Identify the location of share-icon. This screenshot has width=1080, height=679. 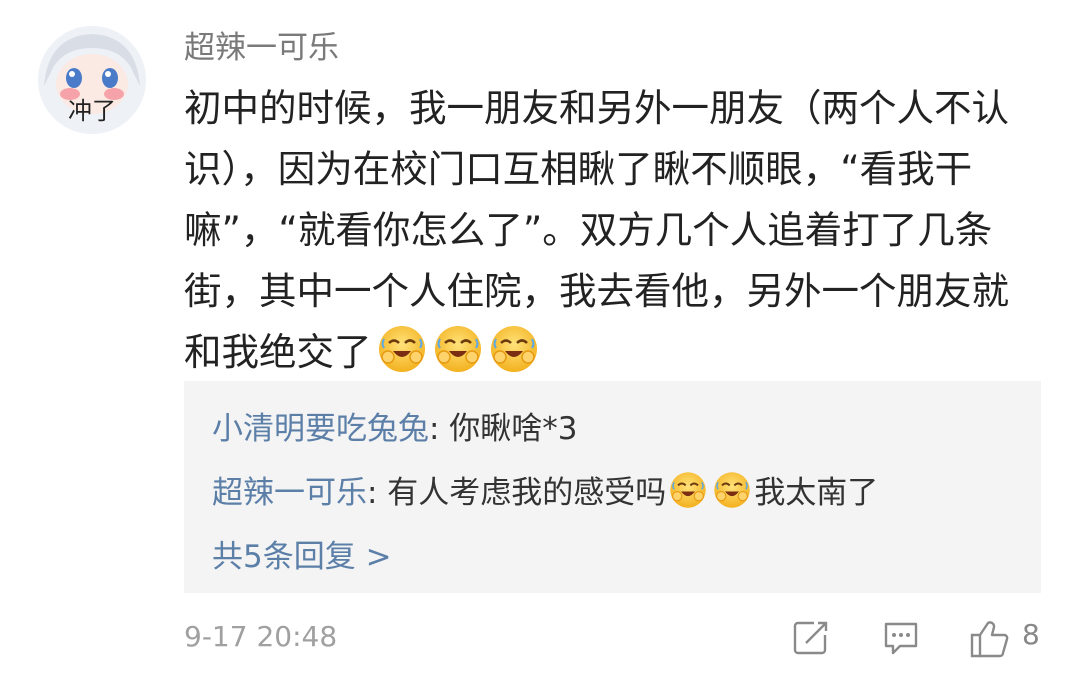
(811, 638).